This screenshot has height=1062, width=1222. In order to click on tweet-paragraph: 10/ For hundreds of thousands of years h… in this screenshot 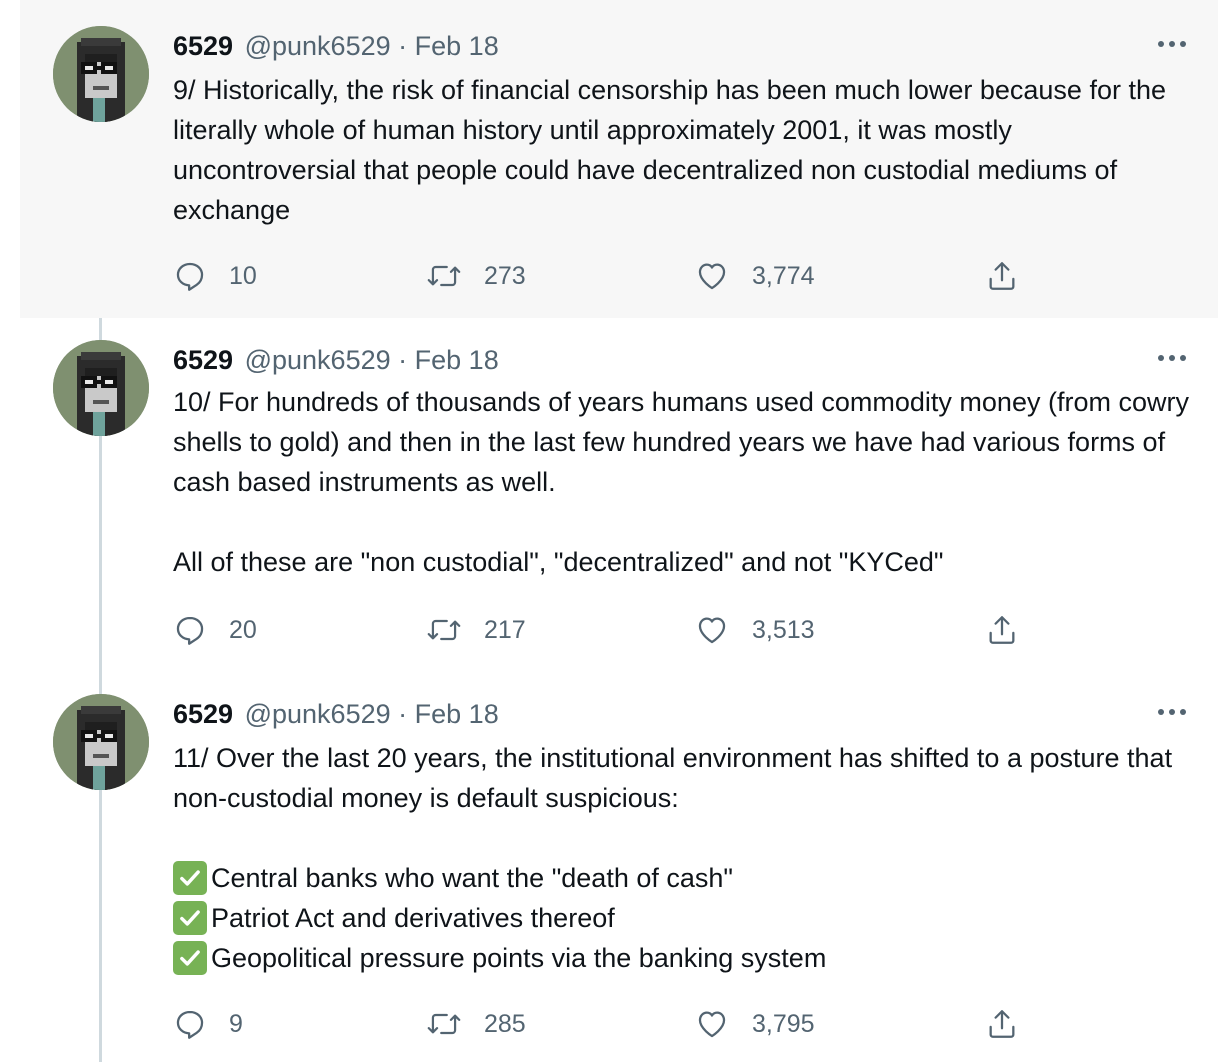, I will do `click(681, 442)`.